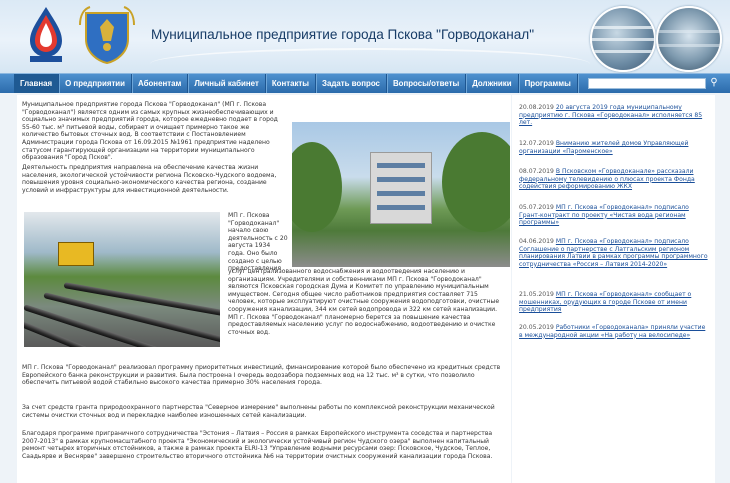 This screenshot has height=483, width=730. What do you see at coordinates (536, 327) in the screenshot?
I see `news-date: 20.05.2019` at bounding box center [536, 327].